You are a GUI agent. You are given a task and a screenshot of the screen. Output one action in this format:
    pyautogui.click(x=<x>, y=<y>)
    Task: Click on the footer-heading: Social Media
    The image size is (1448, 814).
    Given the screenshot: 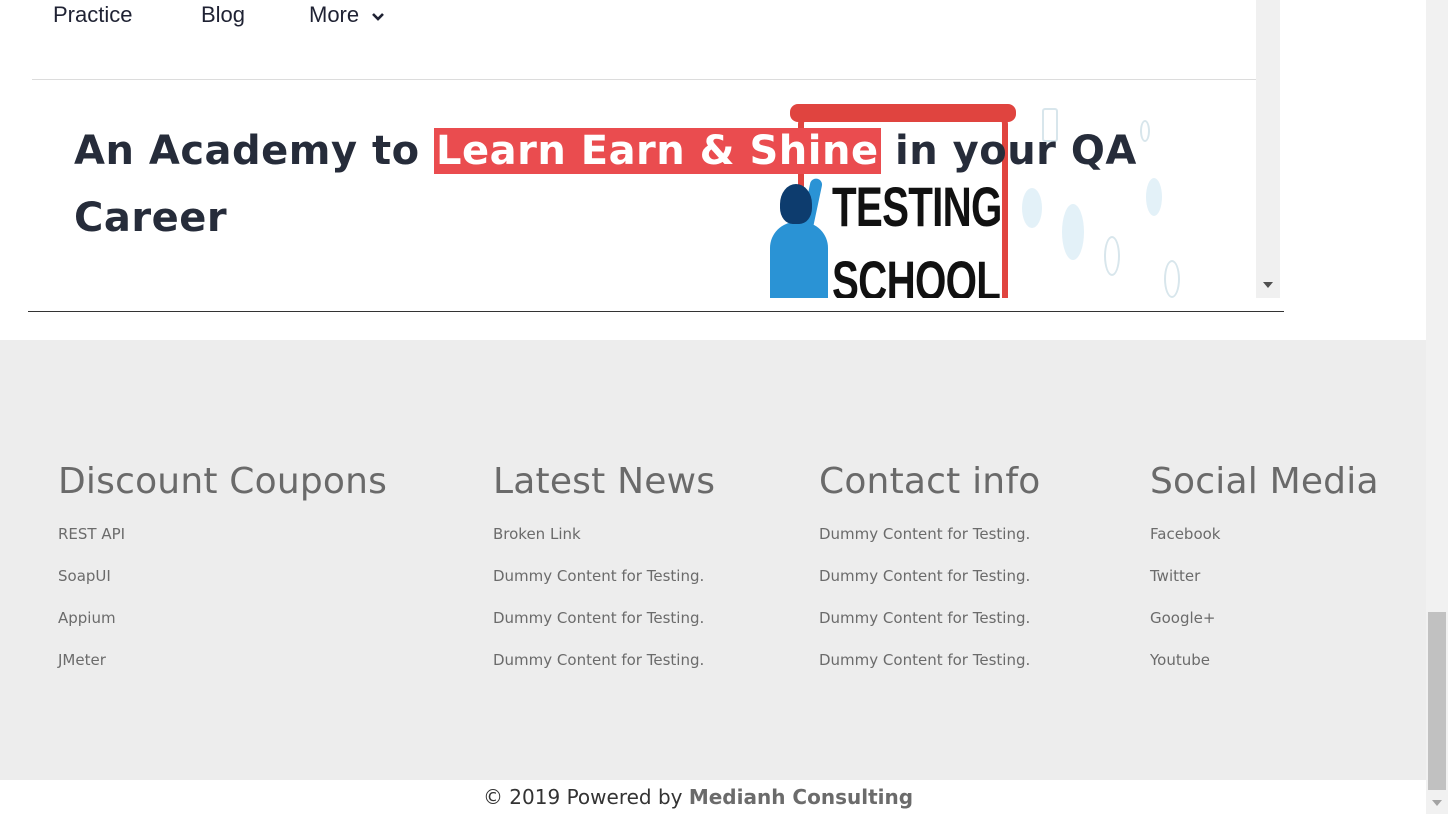 What is the action you would take?
    pyautogui.click(x=1264, y=481)
    